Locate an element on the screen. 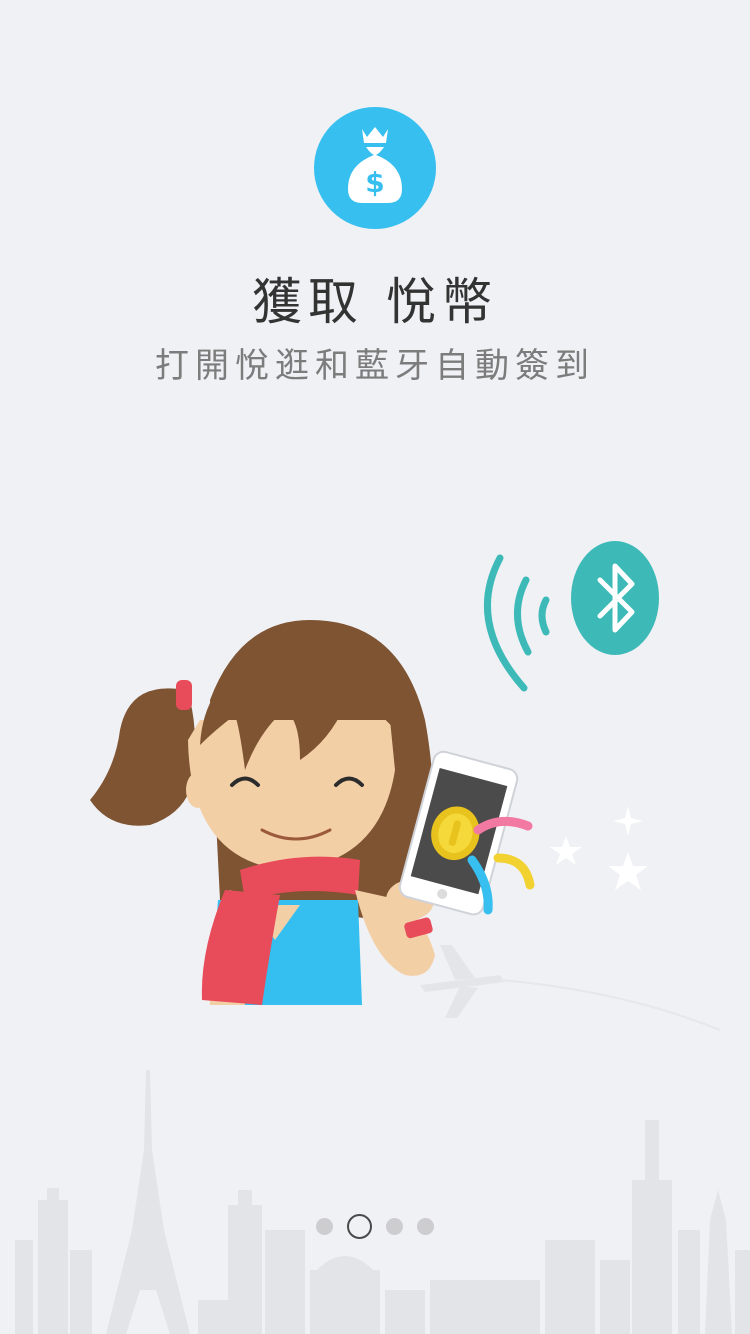  page-indicator is located at coordinates (375, 1226).